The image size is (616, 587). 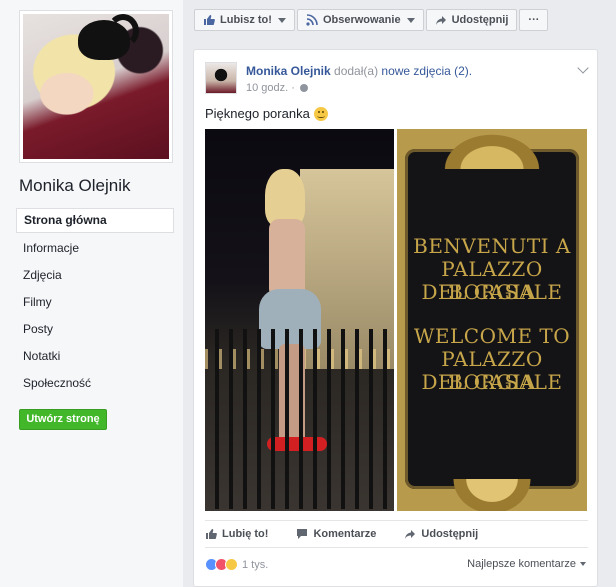 What do you see at coordinates (299, 419) in the screenshot?
I see `iron-railing-shape` at bounding box center [299, 419].